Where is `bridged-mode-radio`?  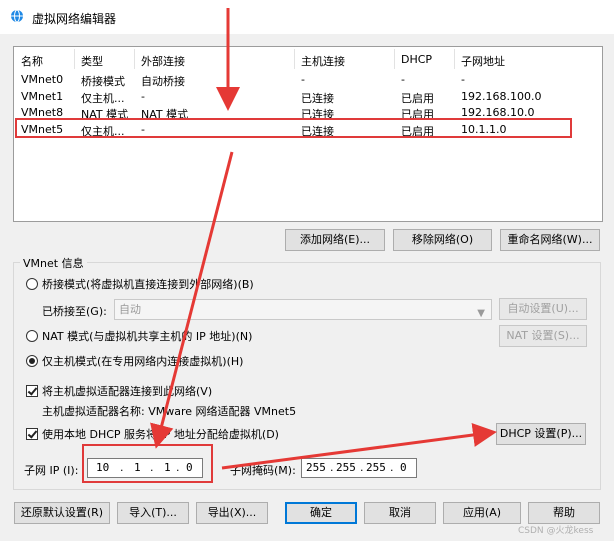
bridged-mode-radio is located at coordinates (32, 284).